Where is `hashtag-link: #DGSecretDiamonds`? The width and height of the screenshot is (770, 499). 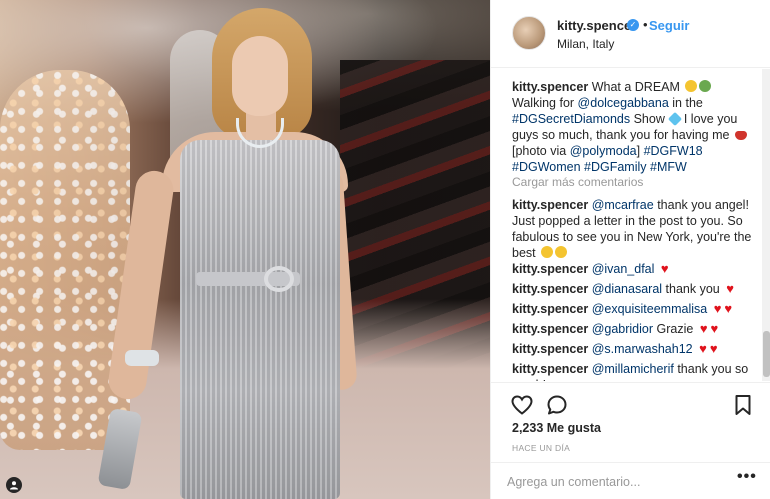
hashtag-link: #DGSecretDiamonds is located at coordinates (571, 119).